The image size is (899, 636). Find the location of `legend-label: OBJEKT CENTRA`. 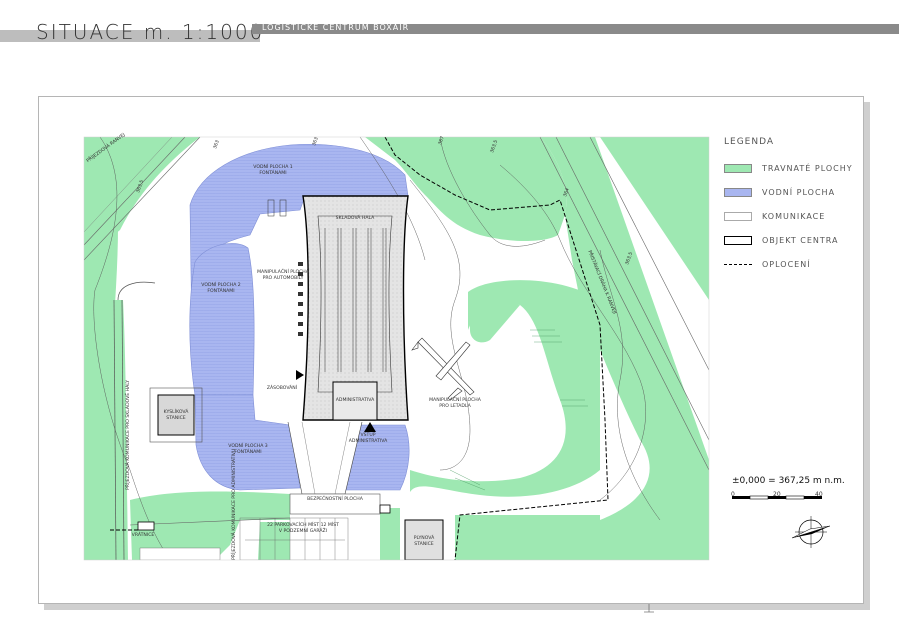

legend-label: OBJEKT CENTRA is located at coordinates (800, 240).